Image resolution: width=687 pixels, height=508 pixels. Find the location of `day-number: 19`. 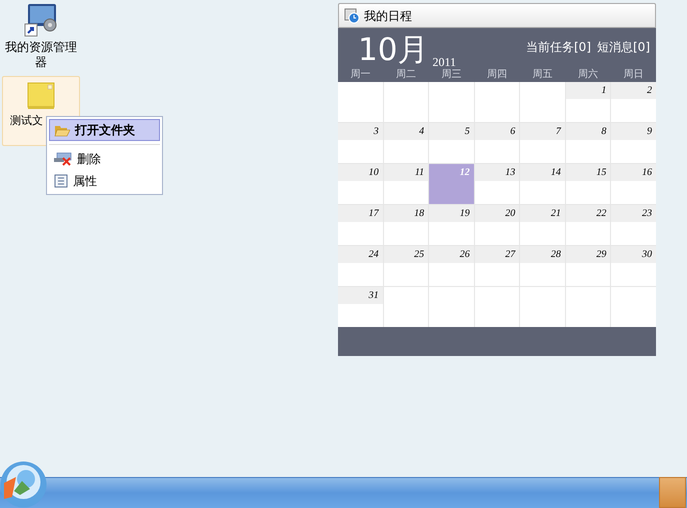

day-number: 19 is located at coordinates (451, 213).